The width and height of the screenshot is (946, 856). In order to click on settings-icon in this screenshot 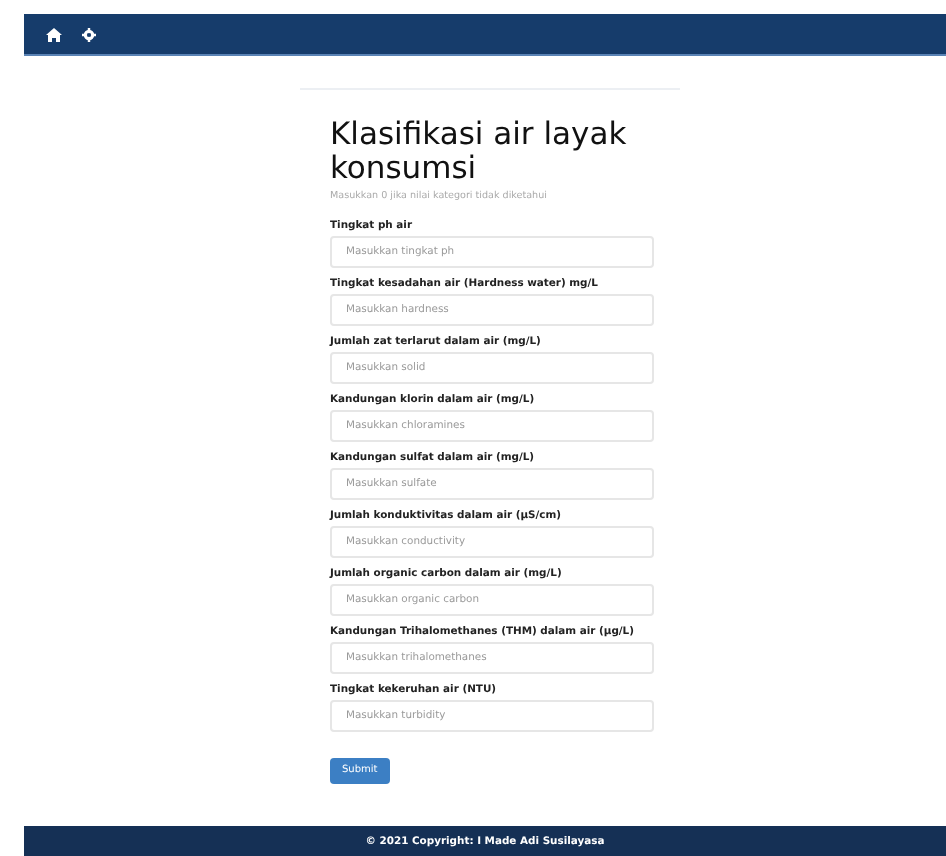, I will do `click(89, 34)`.